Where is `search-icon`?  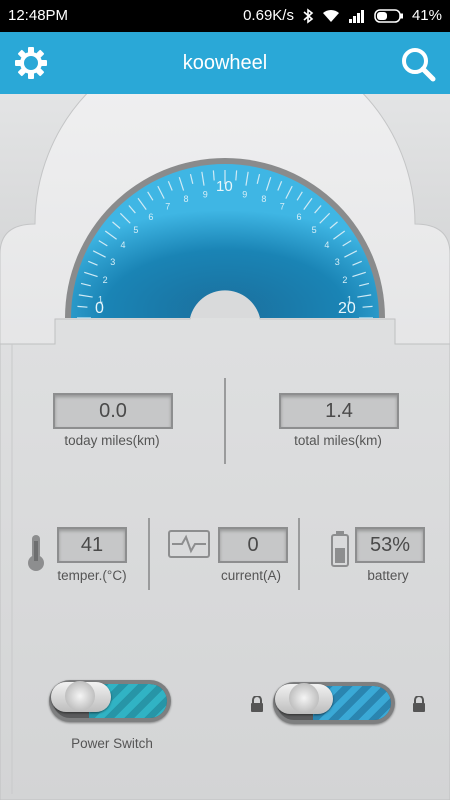 search-icon is located at coordinates (418, 64).